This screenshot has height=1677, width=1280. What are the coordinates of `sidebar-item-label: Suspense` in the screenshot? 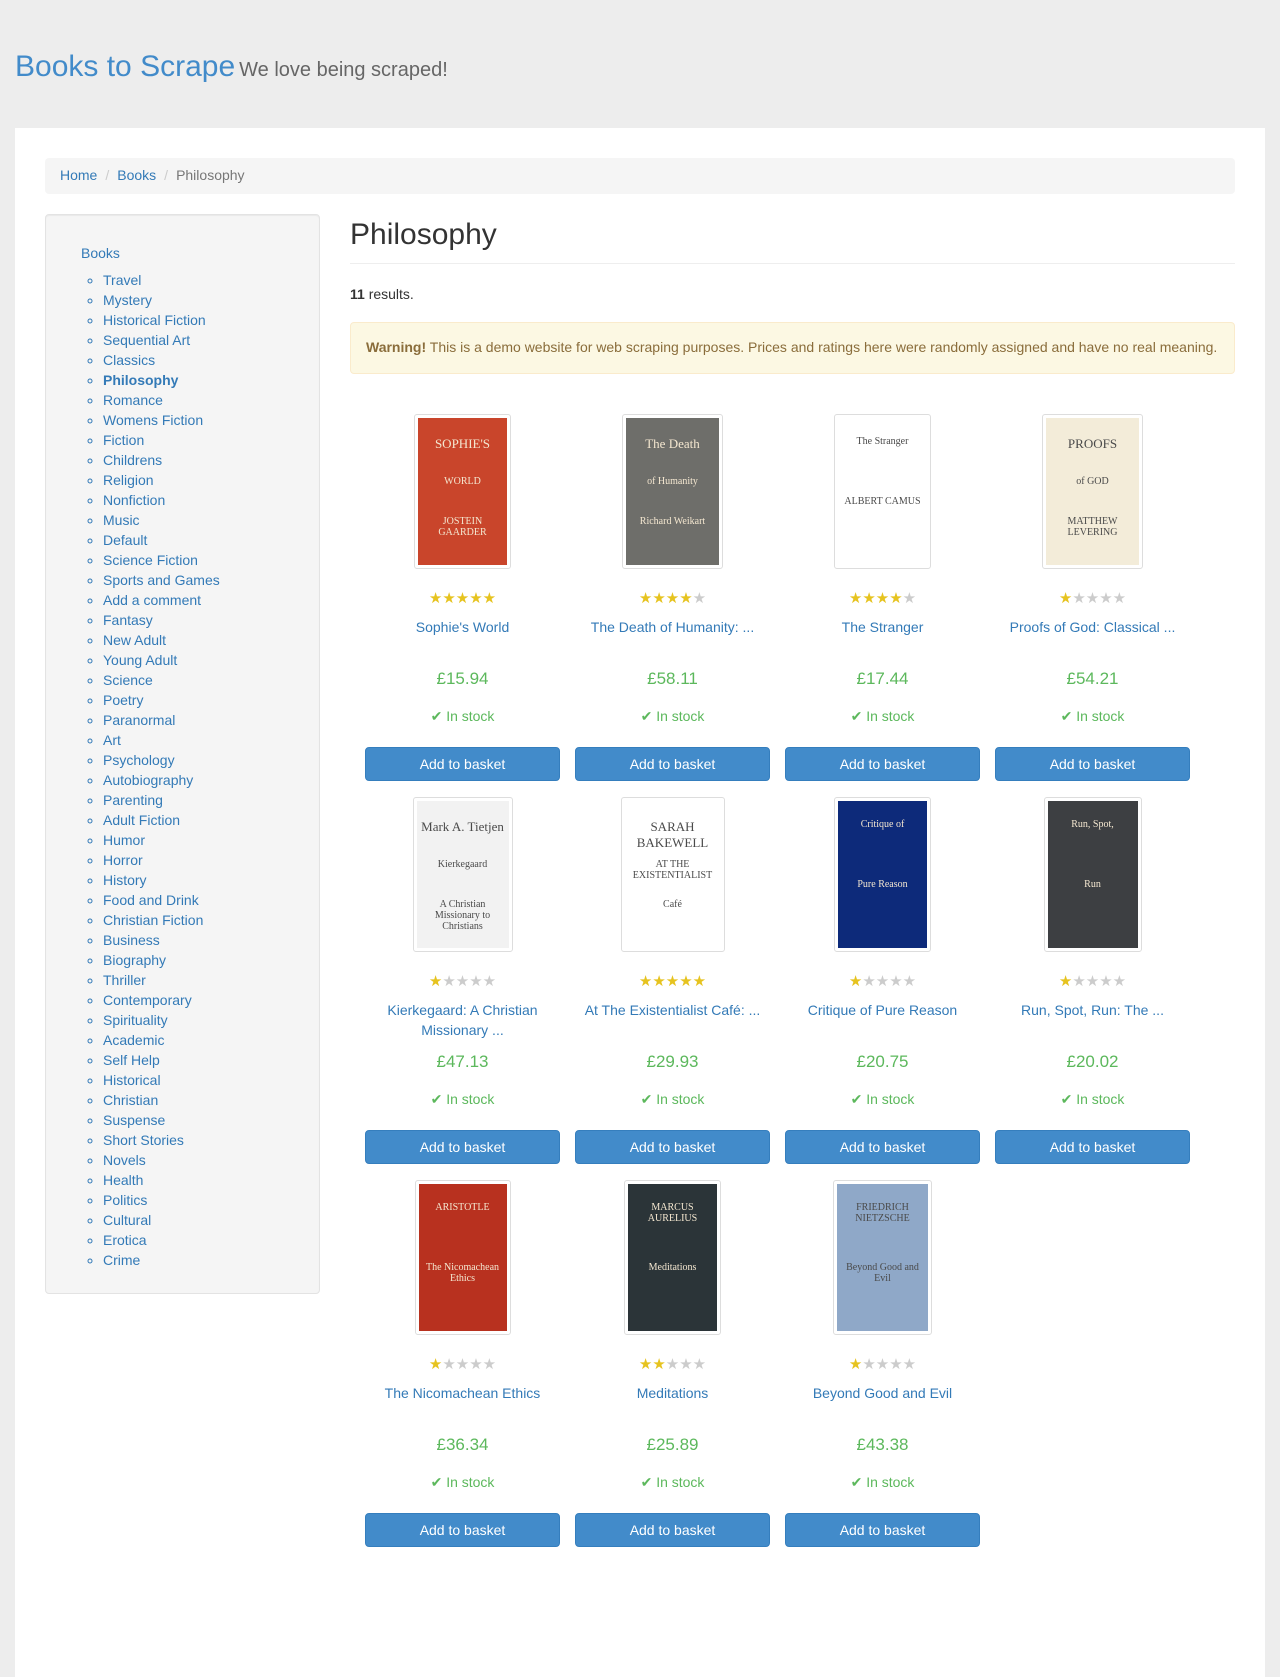 It's located at (134, 1120).